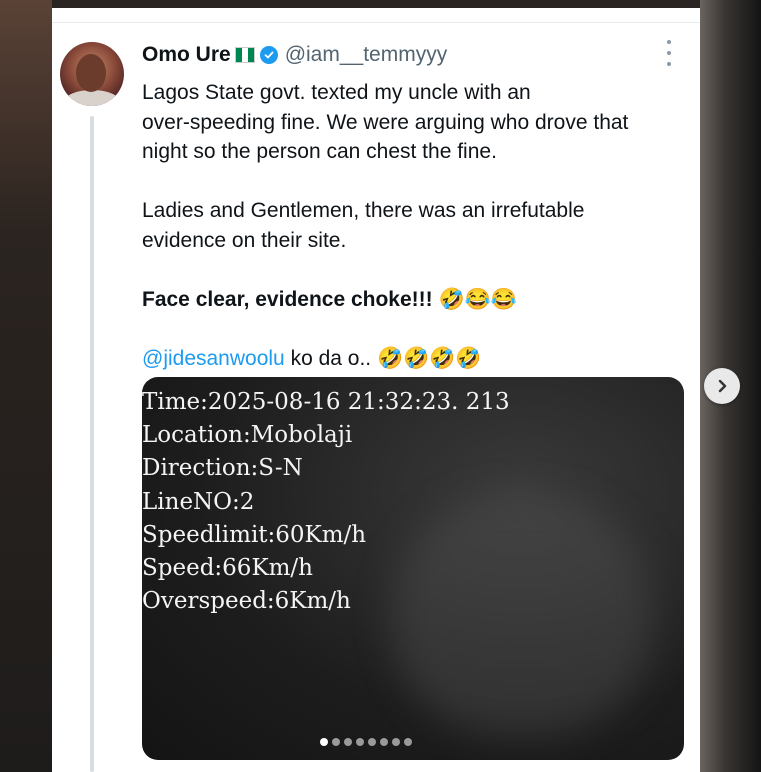  What do you see at coordinates (186, 55) in the screenshot?
I see `author-name: Omo Ure` at bounding box center [186, 55].